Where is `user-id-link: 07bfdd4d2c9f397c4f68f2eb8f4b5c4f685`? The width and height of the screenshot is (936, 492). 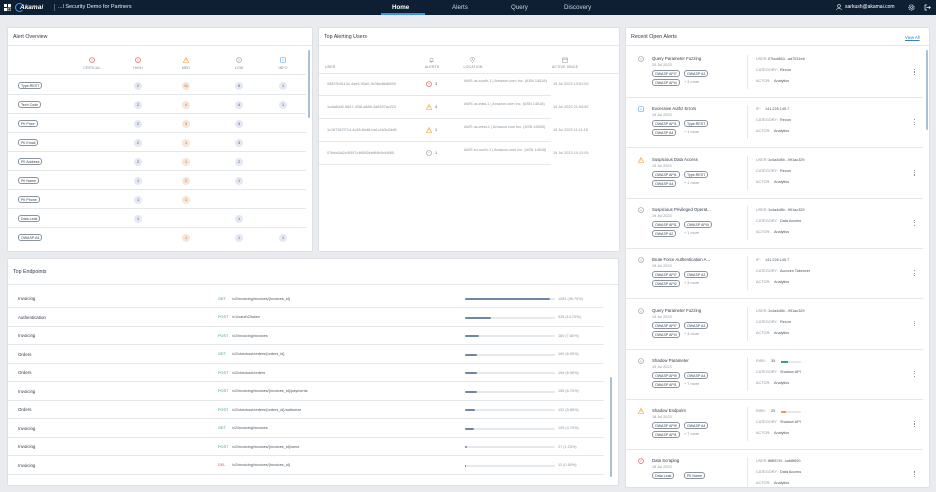
user-id-link: 07bfdd4d2c9f397c4f68f2eb8f4b5c4f685 is located at coordinates (376, 153).